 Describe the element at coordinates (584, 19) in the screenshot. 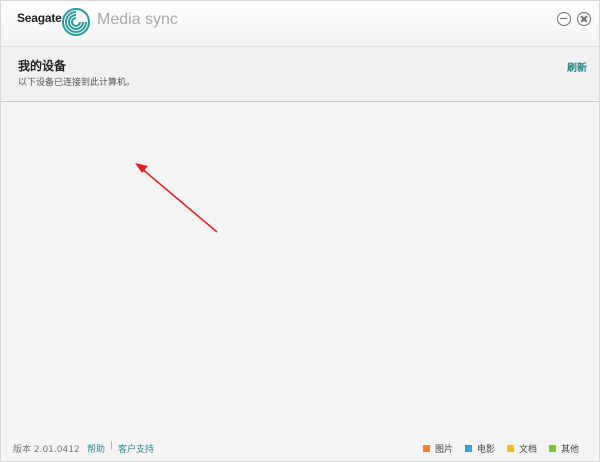

I see `close-button` at that location.